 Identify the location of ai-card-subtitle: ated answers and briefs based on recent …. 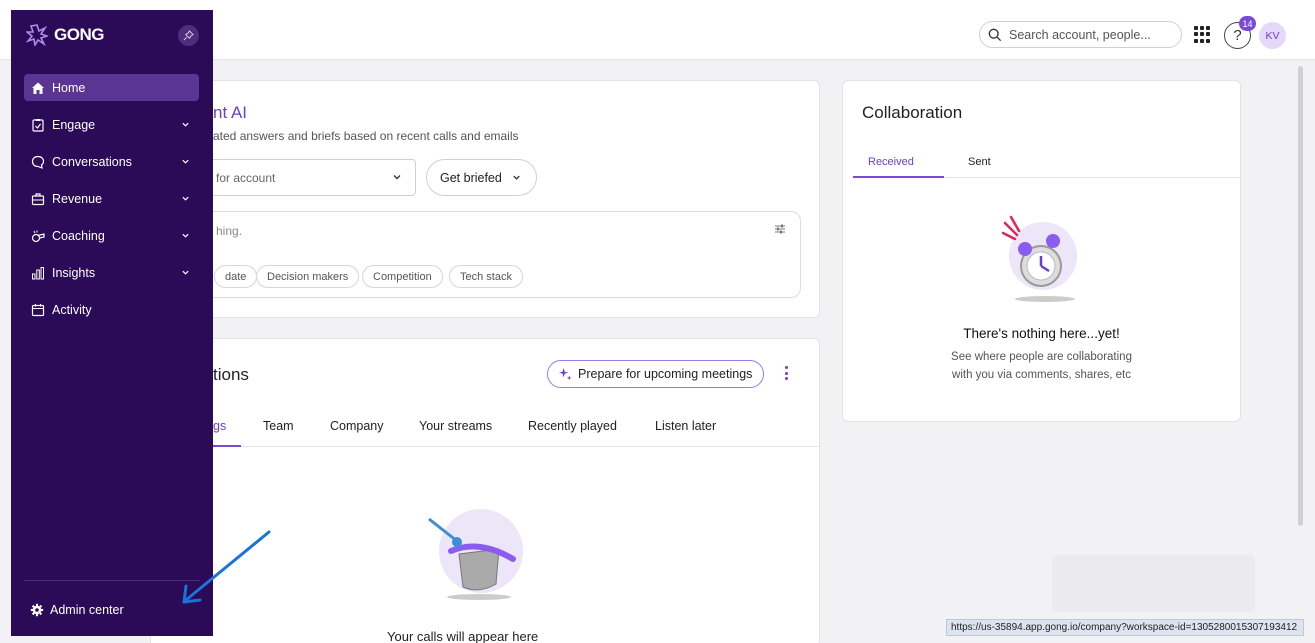
(366, 136).